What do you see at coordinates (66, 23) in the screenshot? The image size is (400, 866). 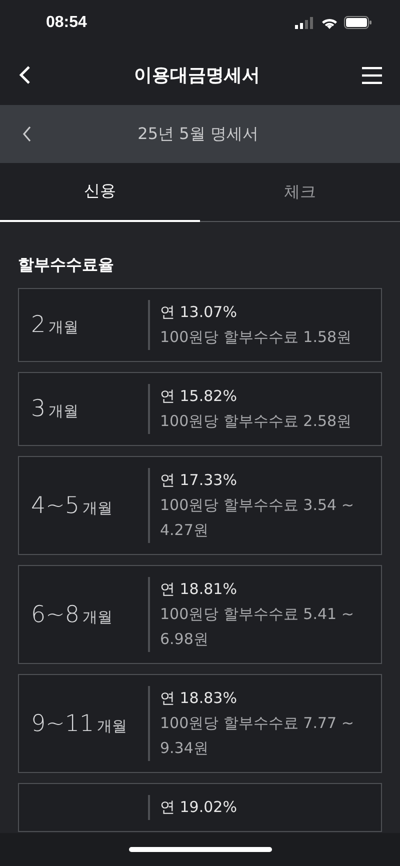 I see `status-time: 08:54` at bounding box center [66, 23].